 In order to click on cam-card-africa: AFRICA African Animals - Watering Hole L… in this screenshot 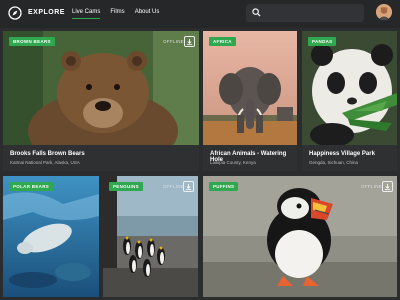, I will do `click(250, 101)`.